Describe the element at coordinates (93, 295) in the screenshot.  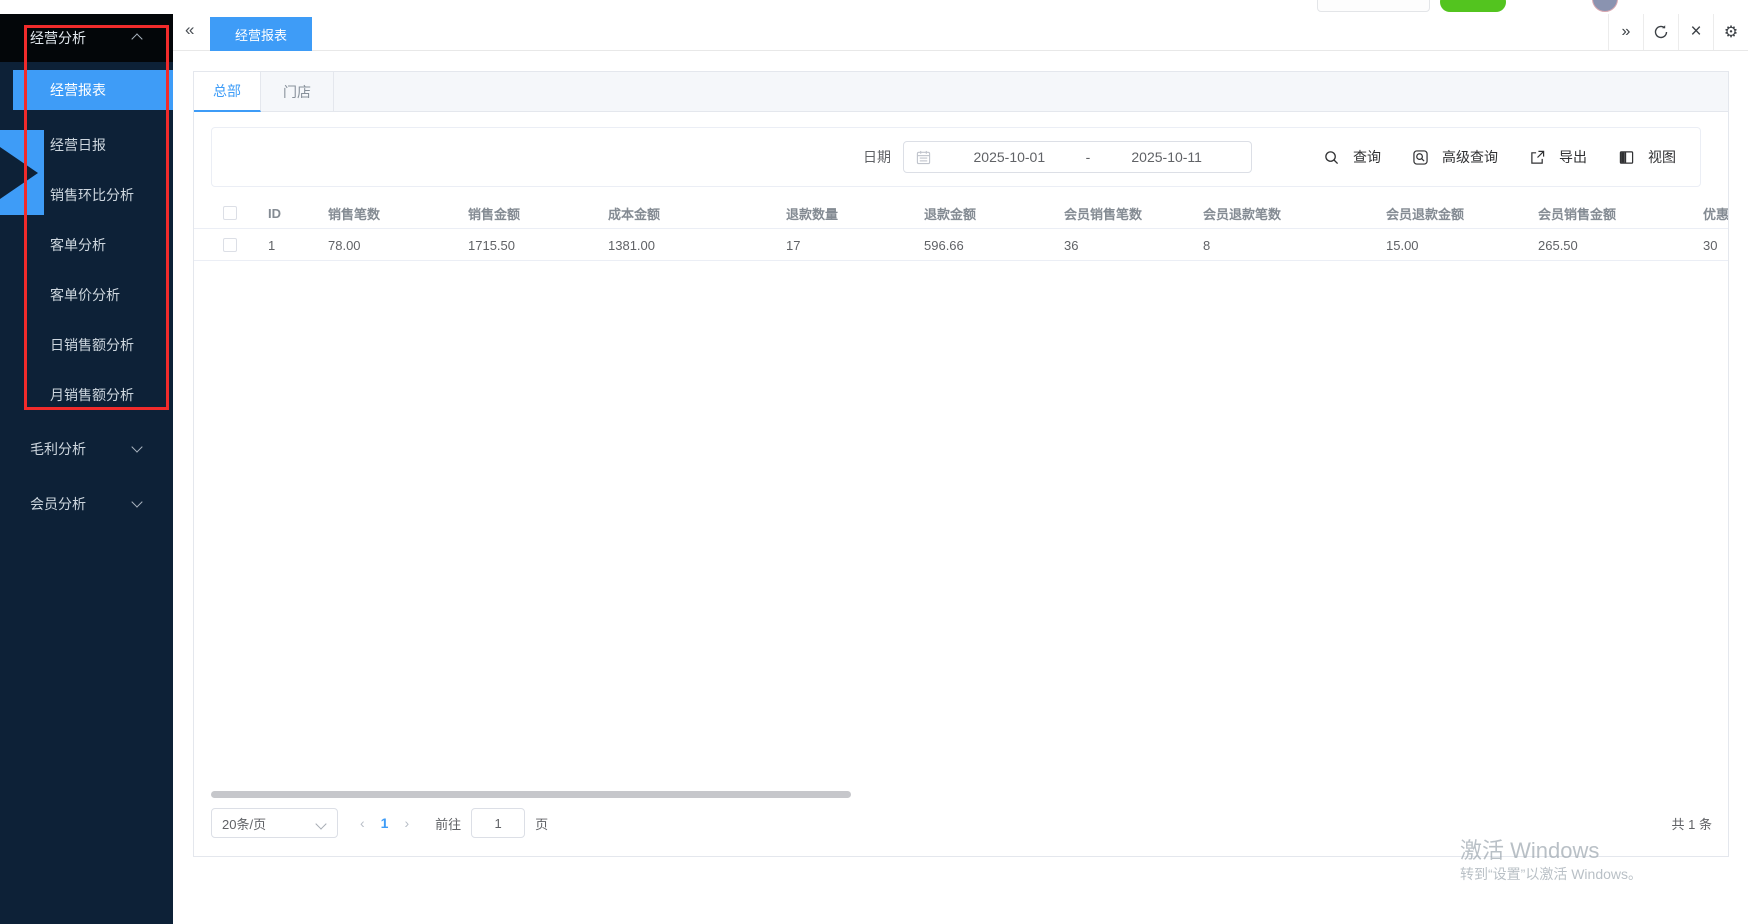
I see `sidebar-item: 客单价分析` at that location.